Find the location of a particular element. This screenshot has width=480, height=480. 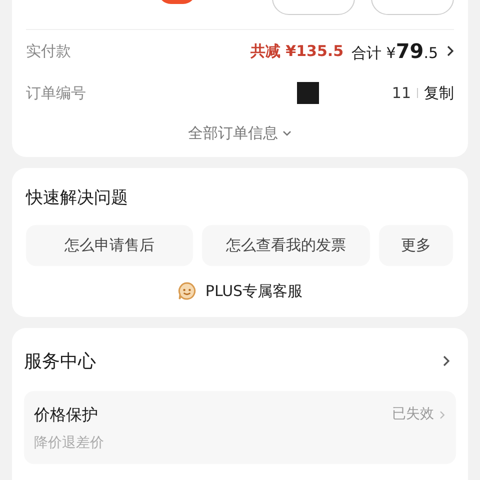

help-topic-chip: 怎么申请售后 is located at coordinates (109, 245).